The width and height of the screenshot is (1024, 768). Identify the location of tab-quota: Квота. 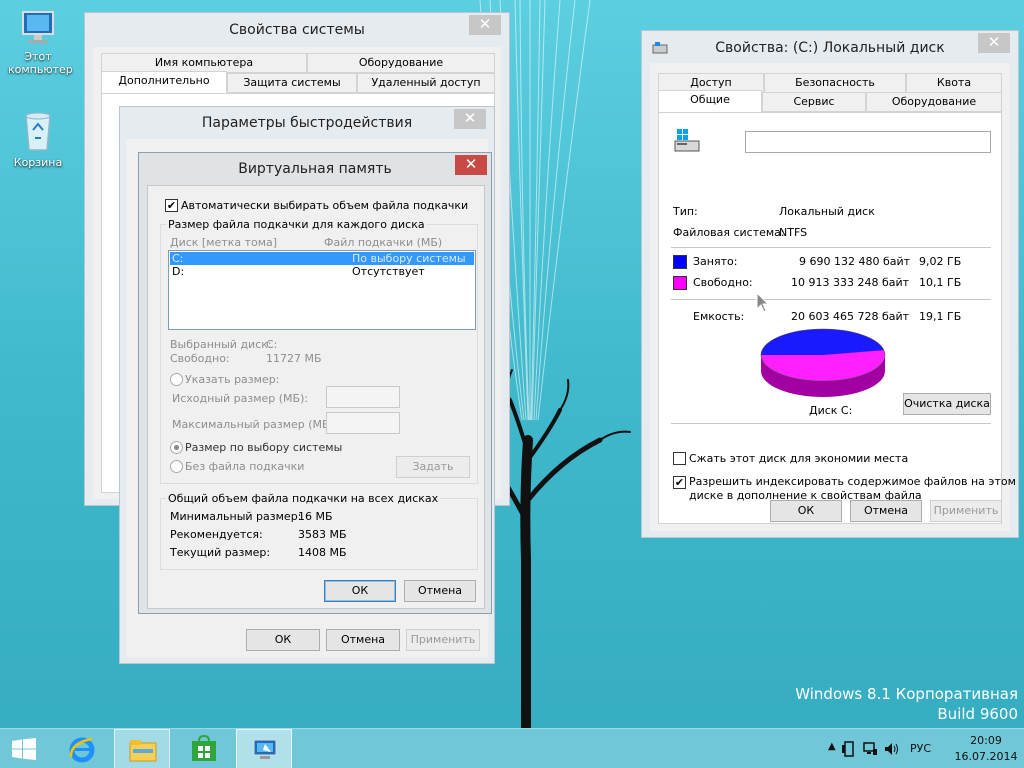
(954, 83).